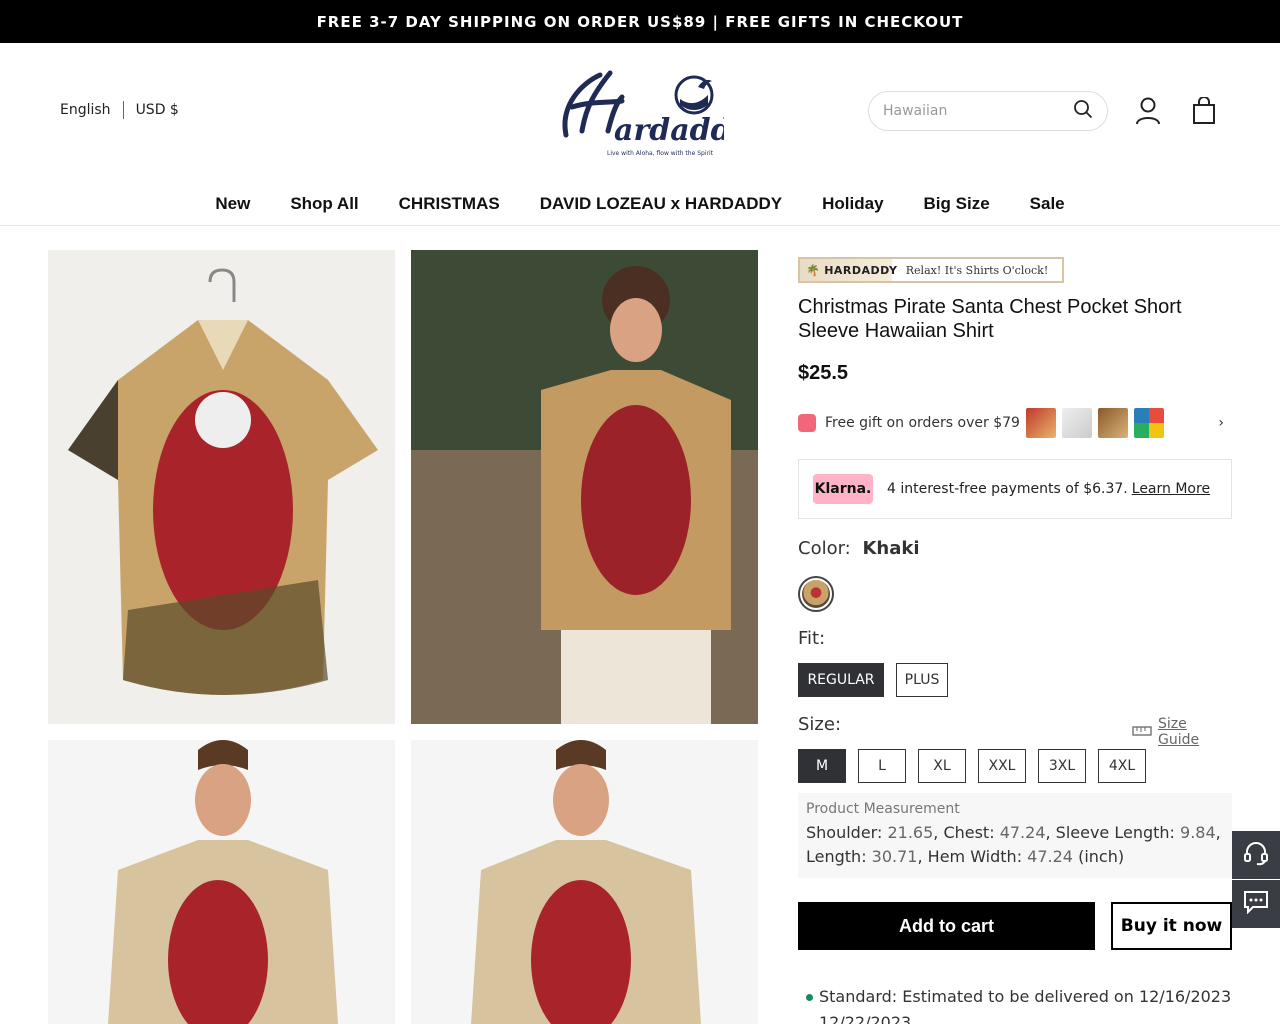  What do you see at coordinates (813, 270) in the screenshot?
I see `palm-tree-icon: 🌴` at bounding box center [813, 270].